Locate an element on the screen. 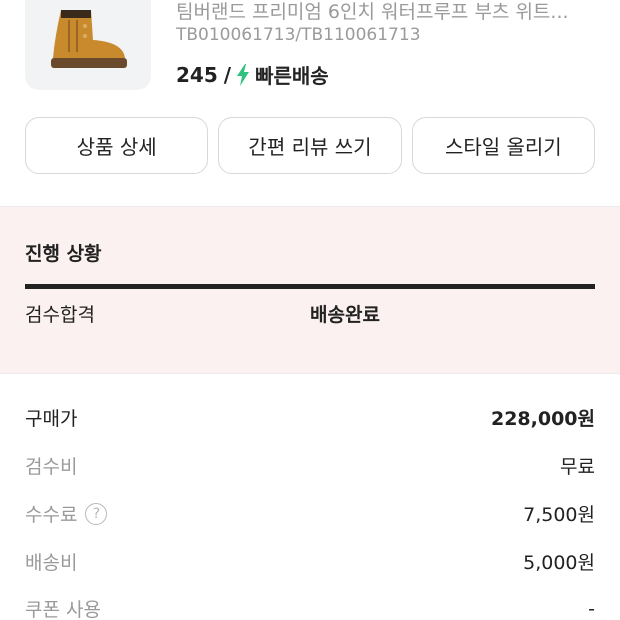  summary-label: 쿠폰 사용 is located at coordinates (63, 609).